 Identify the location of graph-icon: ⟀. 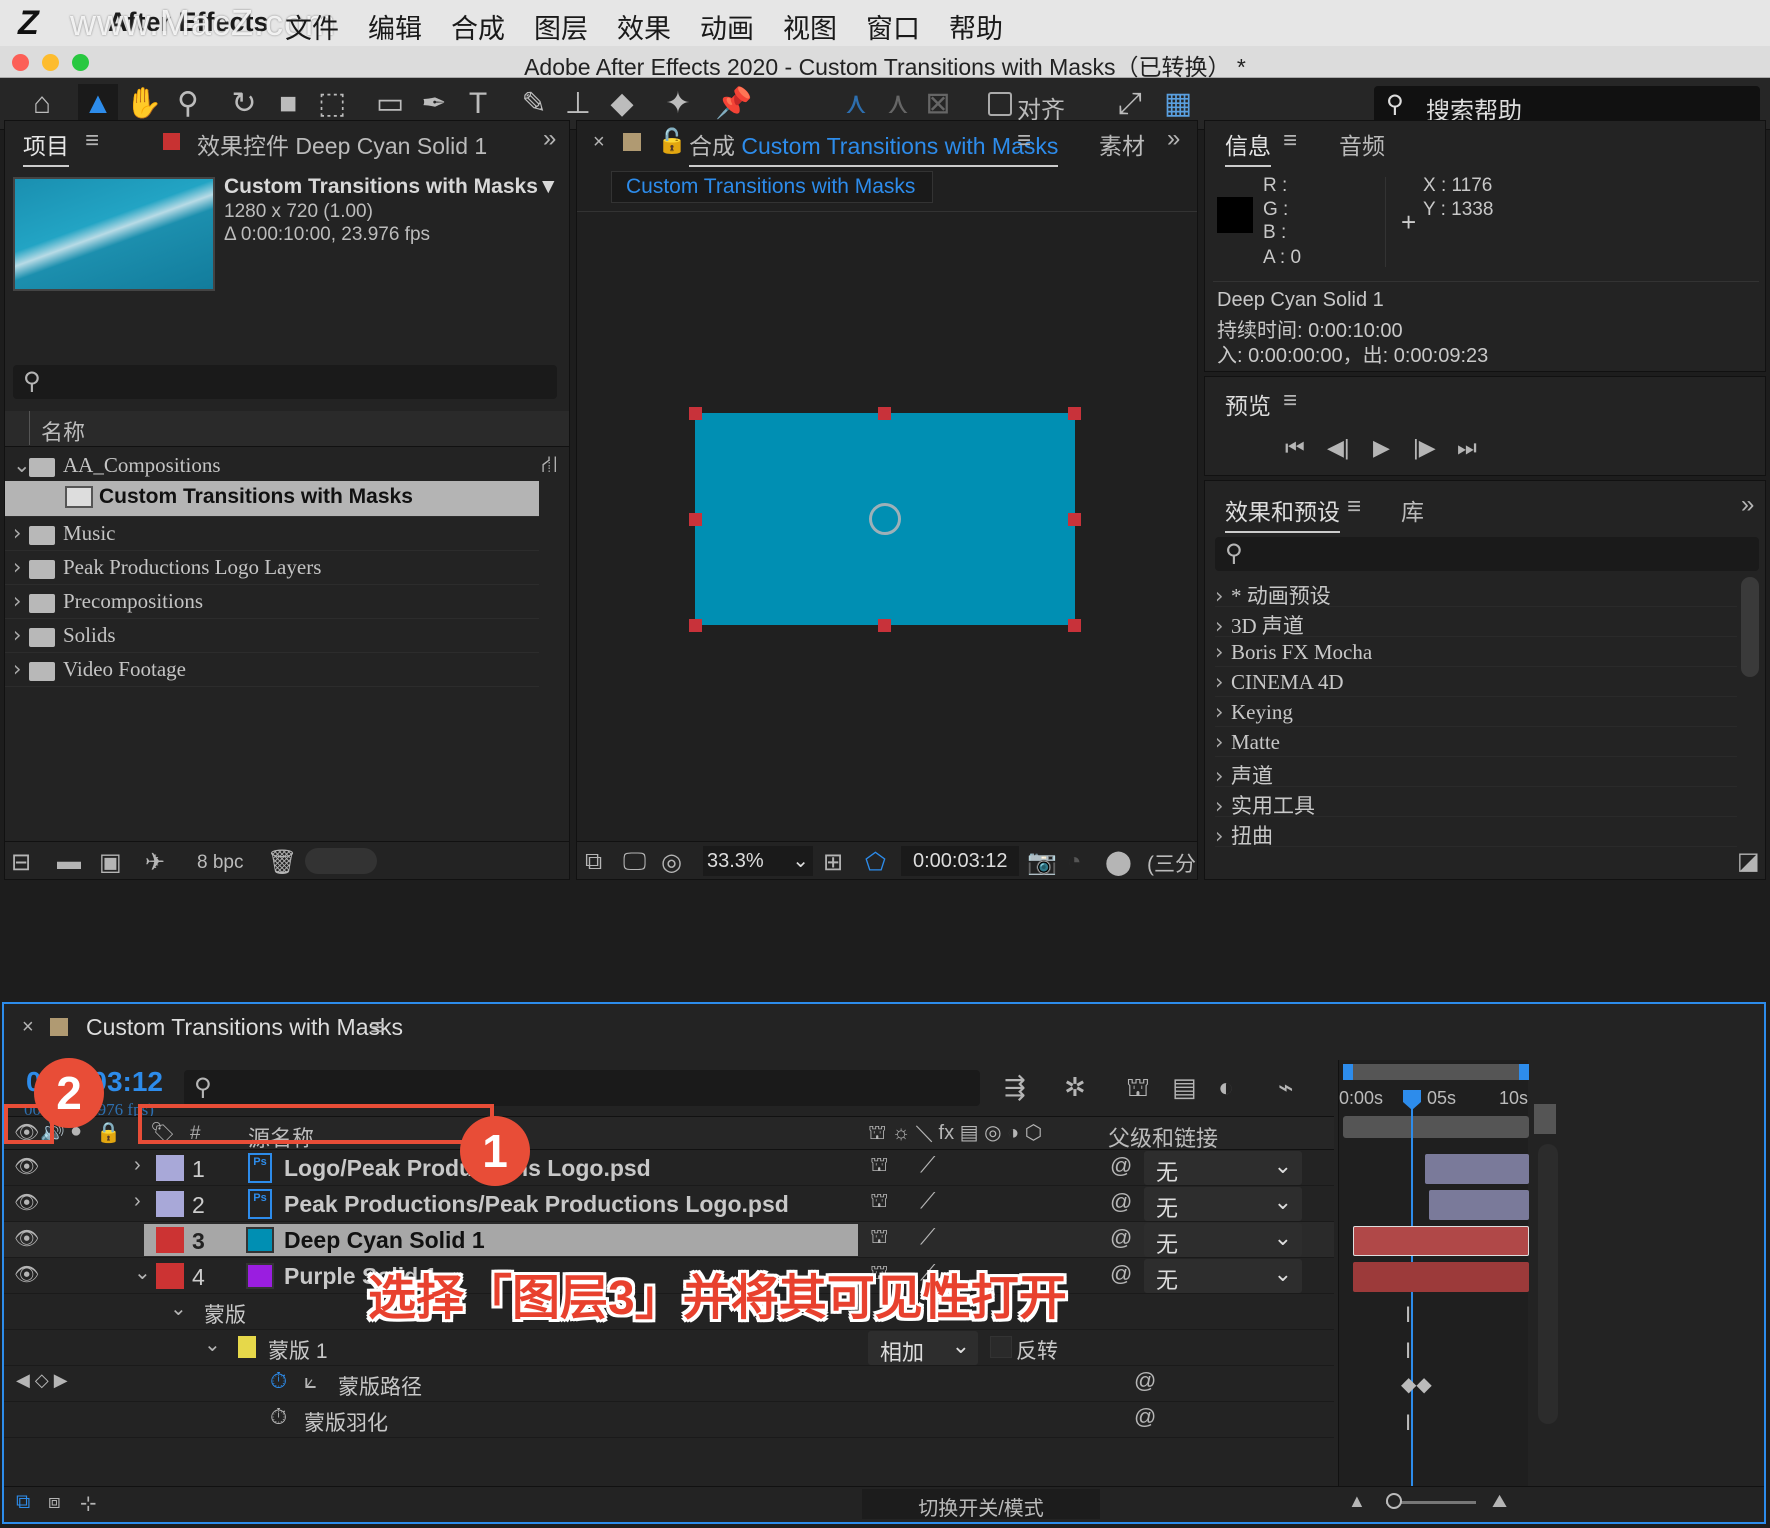
(310, 1381).